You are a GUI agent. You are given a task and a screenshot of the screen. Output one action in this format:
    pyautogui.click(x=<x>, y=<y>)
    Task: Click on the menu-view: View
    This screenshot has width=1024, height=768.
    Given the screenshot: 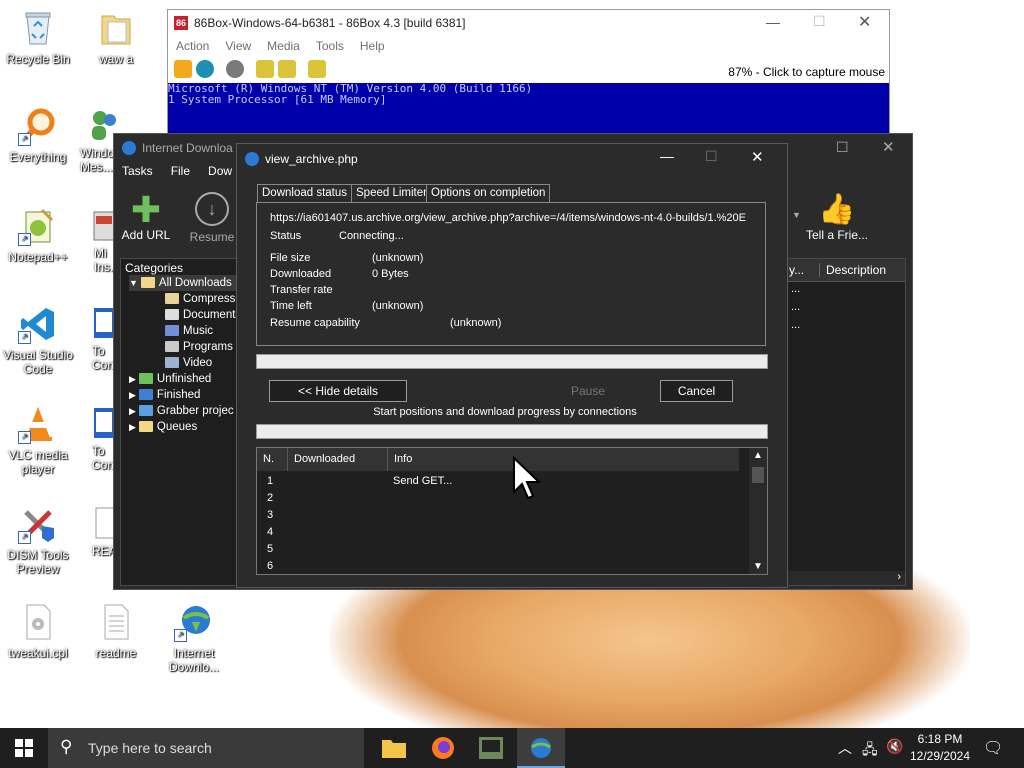 What is the action you would take?
    pyautogui.click(x=238, y=46)
    